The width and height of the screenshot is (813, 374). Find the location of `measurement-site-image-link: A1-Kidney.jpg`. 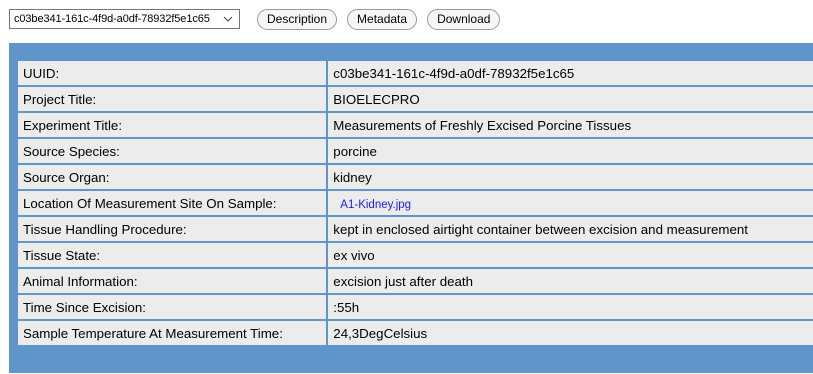

measurement-site-image-link: A1-Kidney.jpg is located at coordinates (375, 205).